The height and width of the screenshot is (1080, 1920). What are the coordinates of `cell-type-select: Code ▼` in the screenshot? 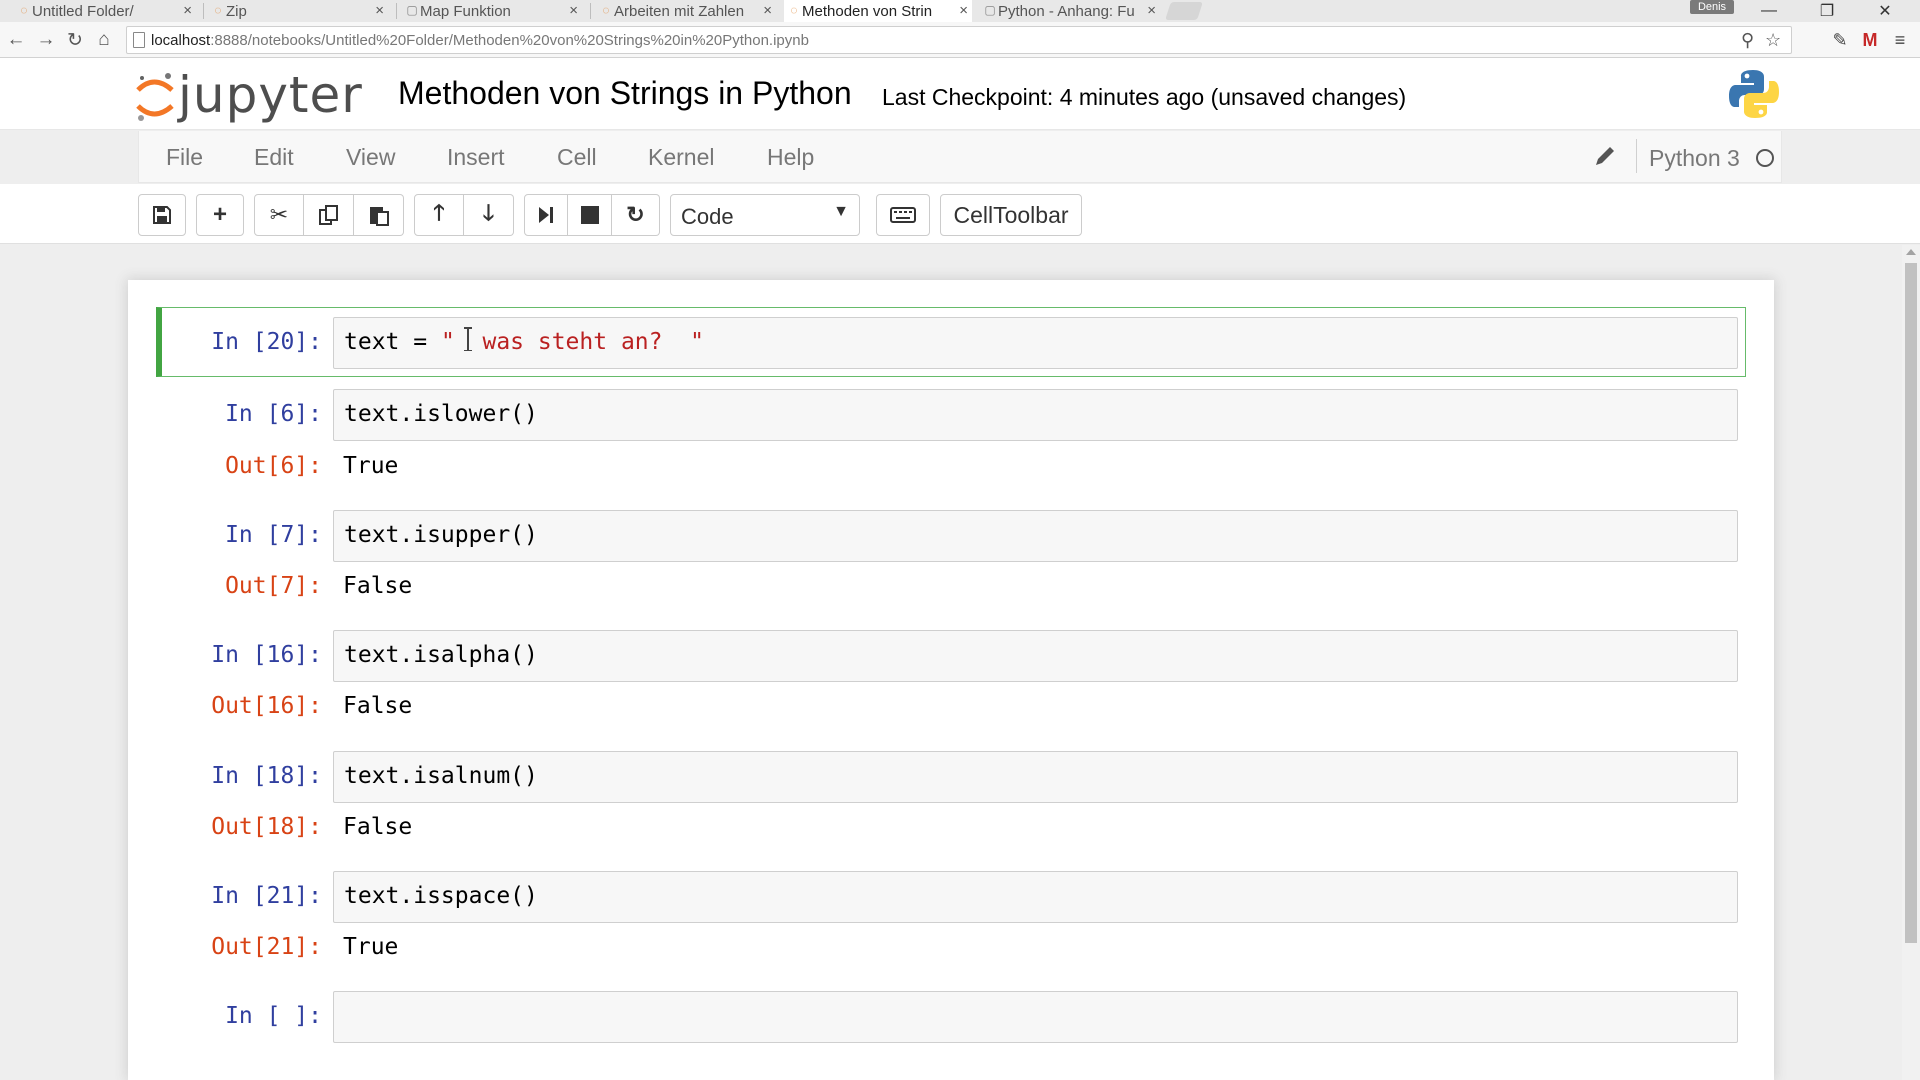 It's located at (765, 215).